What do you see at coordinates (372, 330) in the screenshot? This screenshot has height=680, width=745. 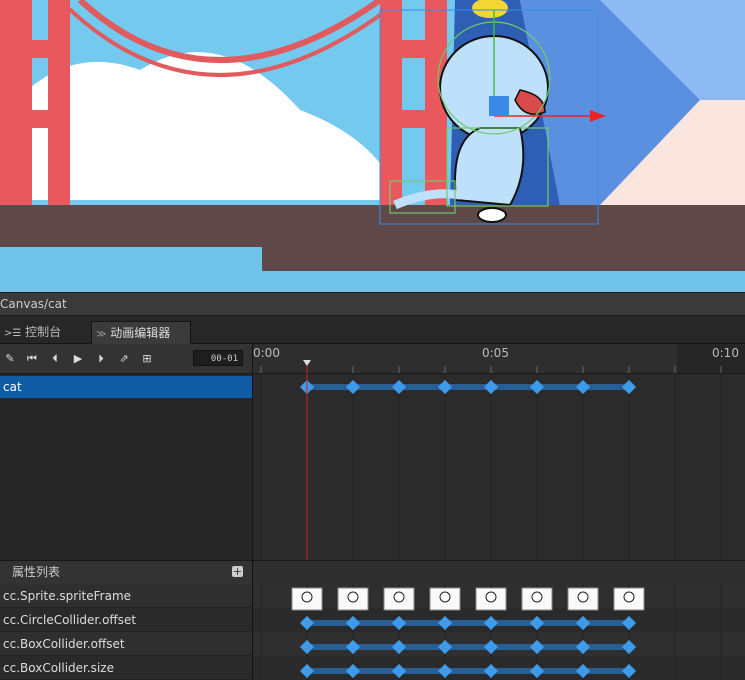 I see `panel-tab-bar: >☰ 控制台 ≫ 动画编辑器` at bounding box center [372, 330].